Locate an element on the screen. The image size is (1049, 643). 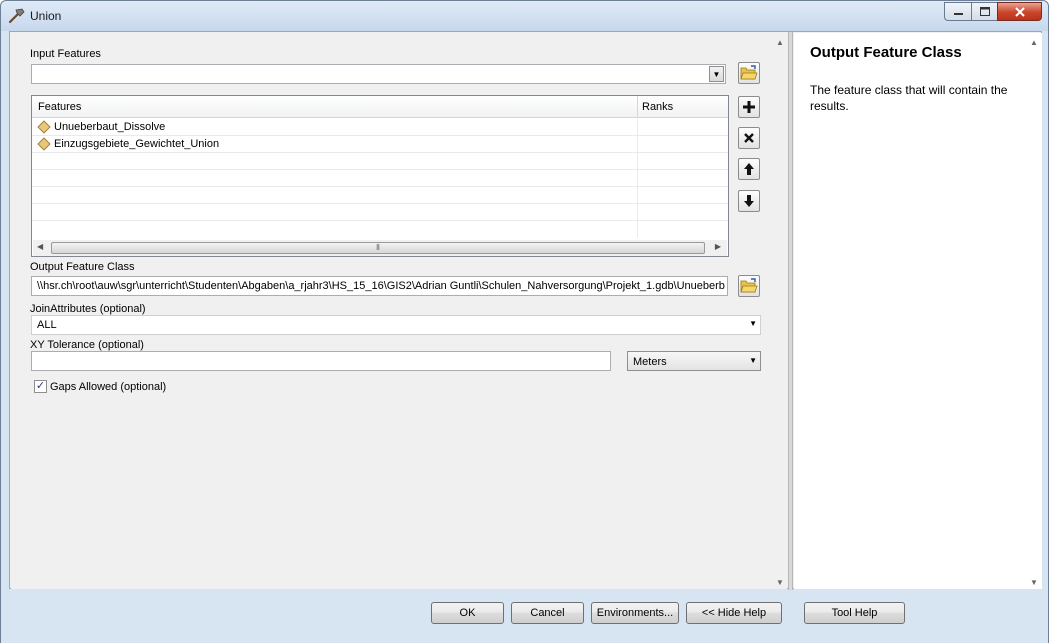
table-horizontal-scrollbar: ◀ ⦀ ▶ is located at coordinates (380, 248).